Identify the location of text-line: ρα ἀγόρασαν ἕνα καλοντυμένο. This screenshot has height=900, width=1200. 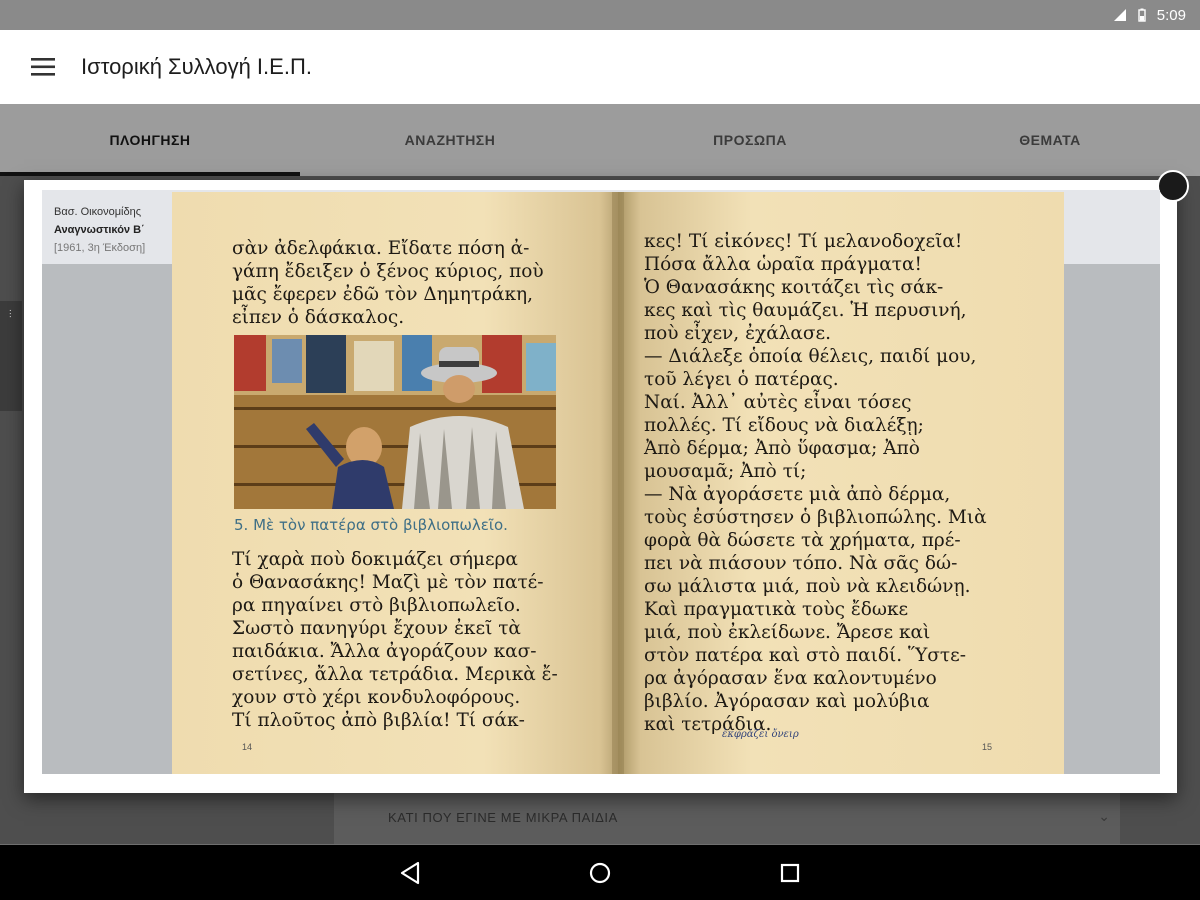
(790, 678).